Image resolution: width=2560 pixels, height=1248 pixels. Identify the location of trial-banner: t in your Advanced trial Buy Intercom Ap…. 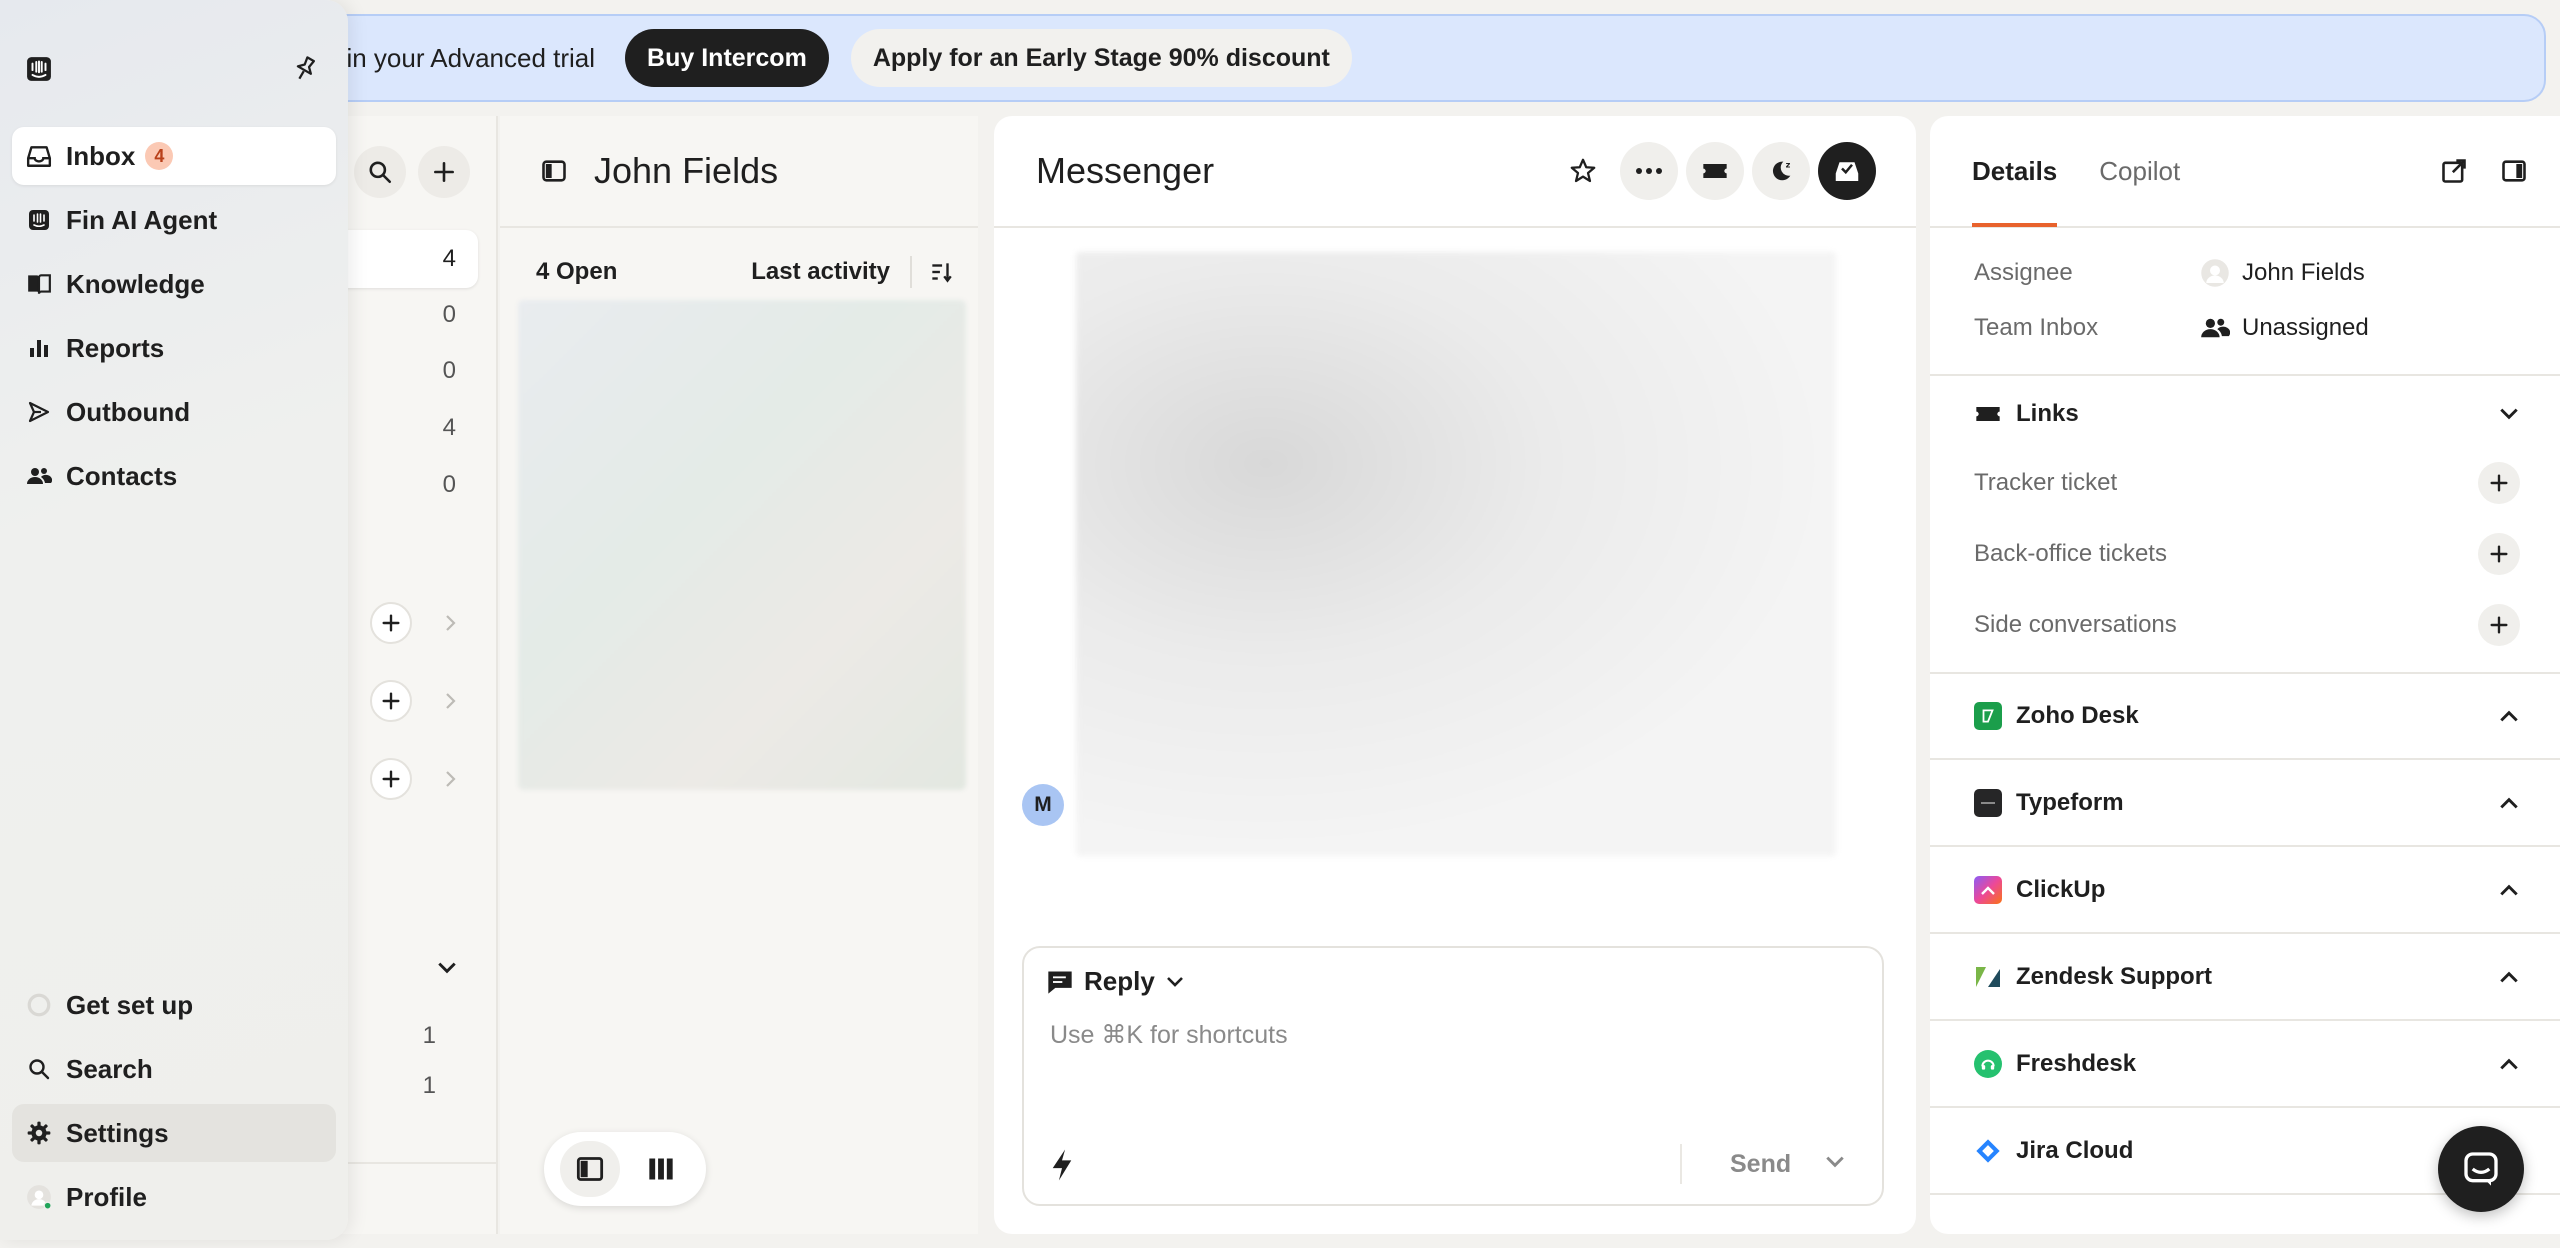
(1398, 58).